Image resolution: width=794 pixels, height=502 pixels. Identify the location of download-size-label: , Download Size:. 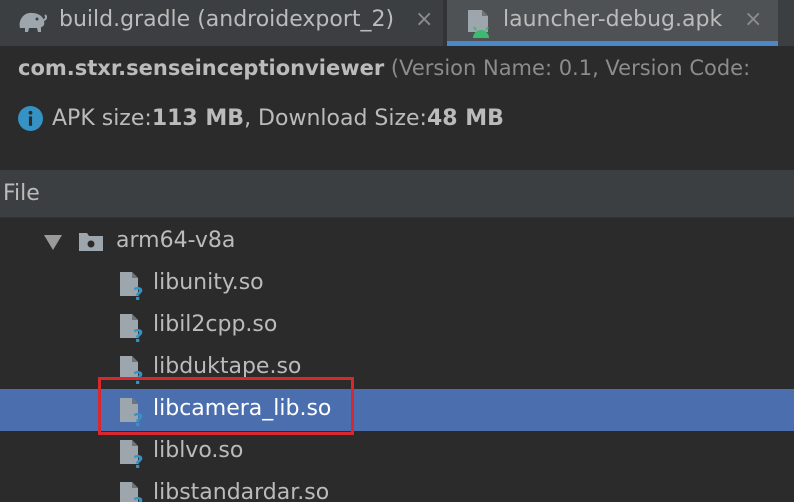
(335, 118).